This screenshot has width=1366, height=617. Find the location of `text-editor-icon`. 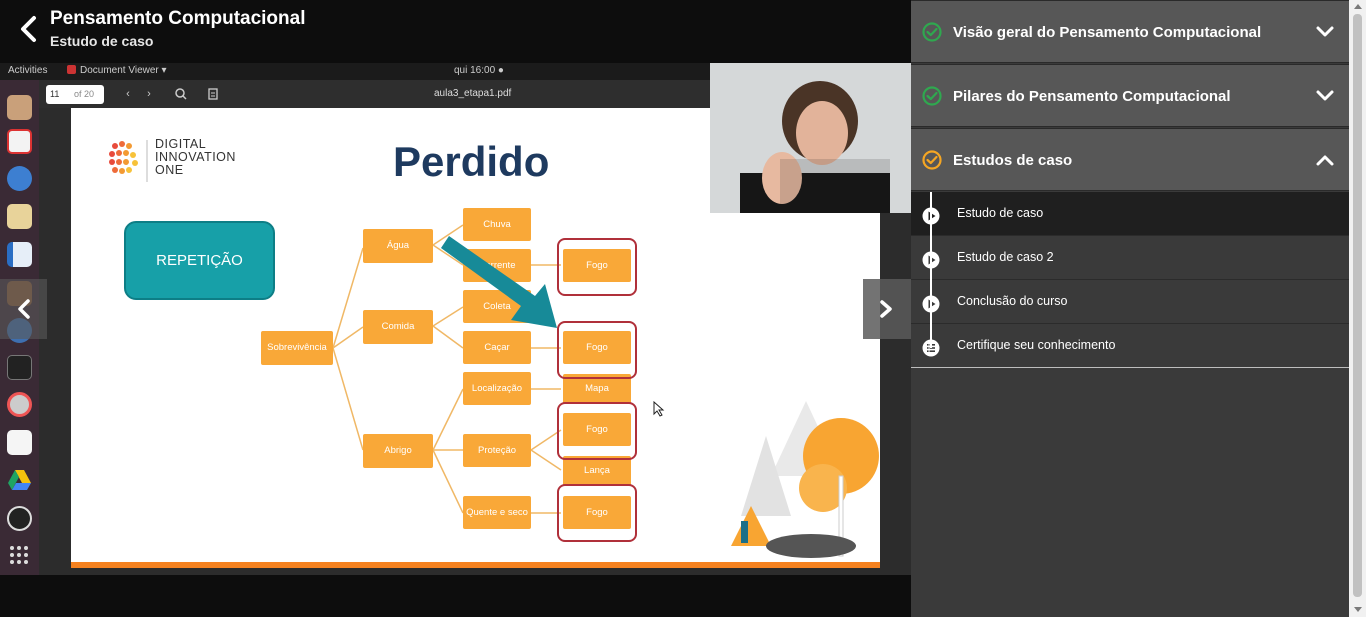

text-editor-icon is located at coordinates (19, 442).